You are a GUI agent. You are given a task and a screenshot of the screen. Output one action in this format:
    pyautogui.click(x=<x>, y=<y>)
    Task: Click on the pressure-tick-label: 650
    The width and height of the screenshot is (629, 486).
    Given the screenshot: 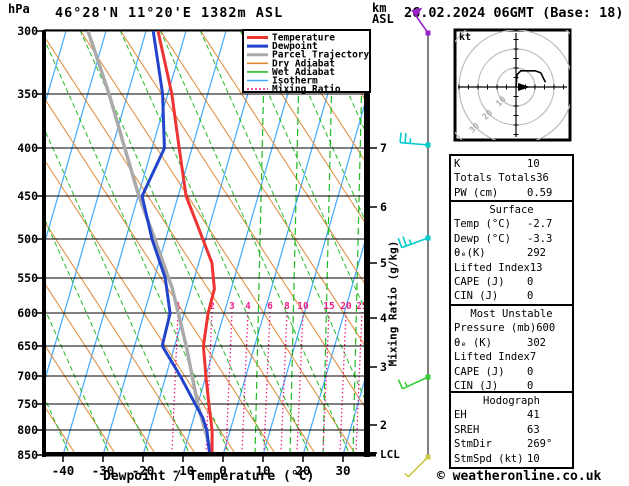 What is the action you would take?
    pyautogui.click(x=27, y=346)
    